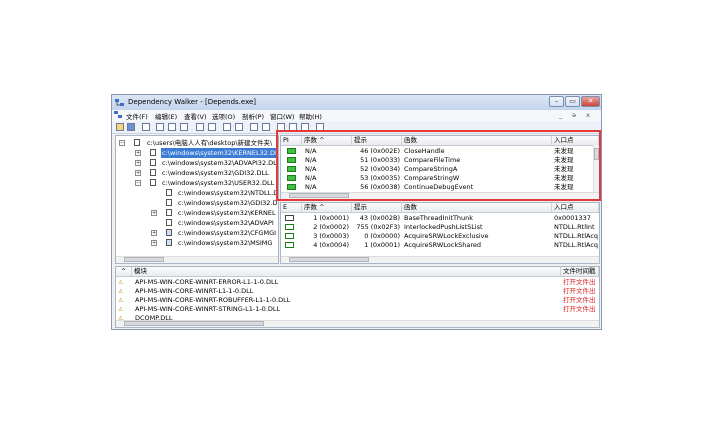 The image size is (720, 431). Describe the element at coordinates (291, 207) in the screenshot. I see `col-e: E` at that location.